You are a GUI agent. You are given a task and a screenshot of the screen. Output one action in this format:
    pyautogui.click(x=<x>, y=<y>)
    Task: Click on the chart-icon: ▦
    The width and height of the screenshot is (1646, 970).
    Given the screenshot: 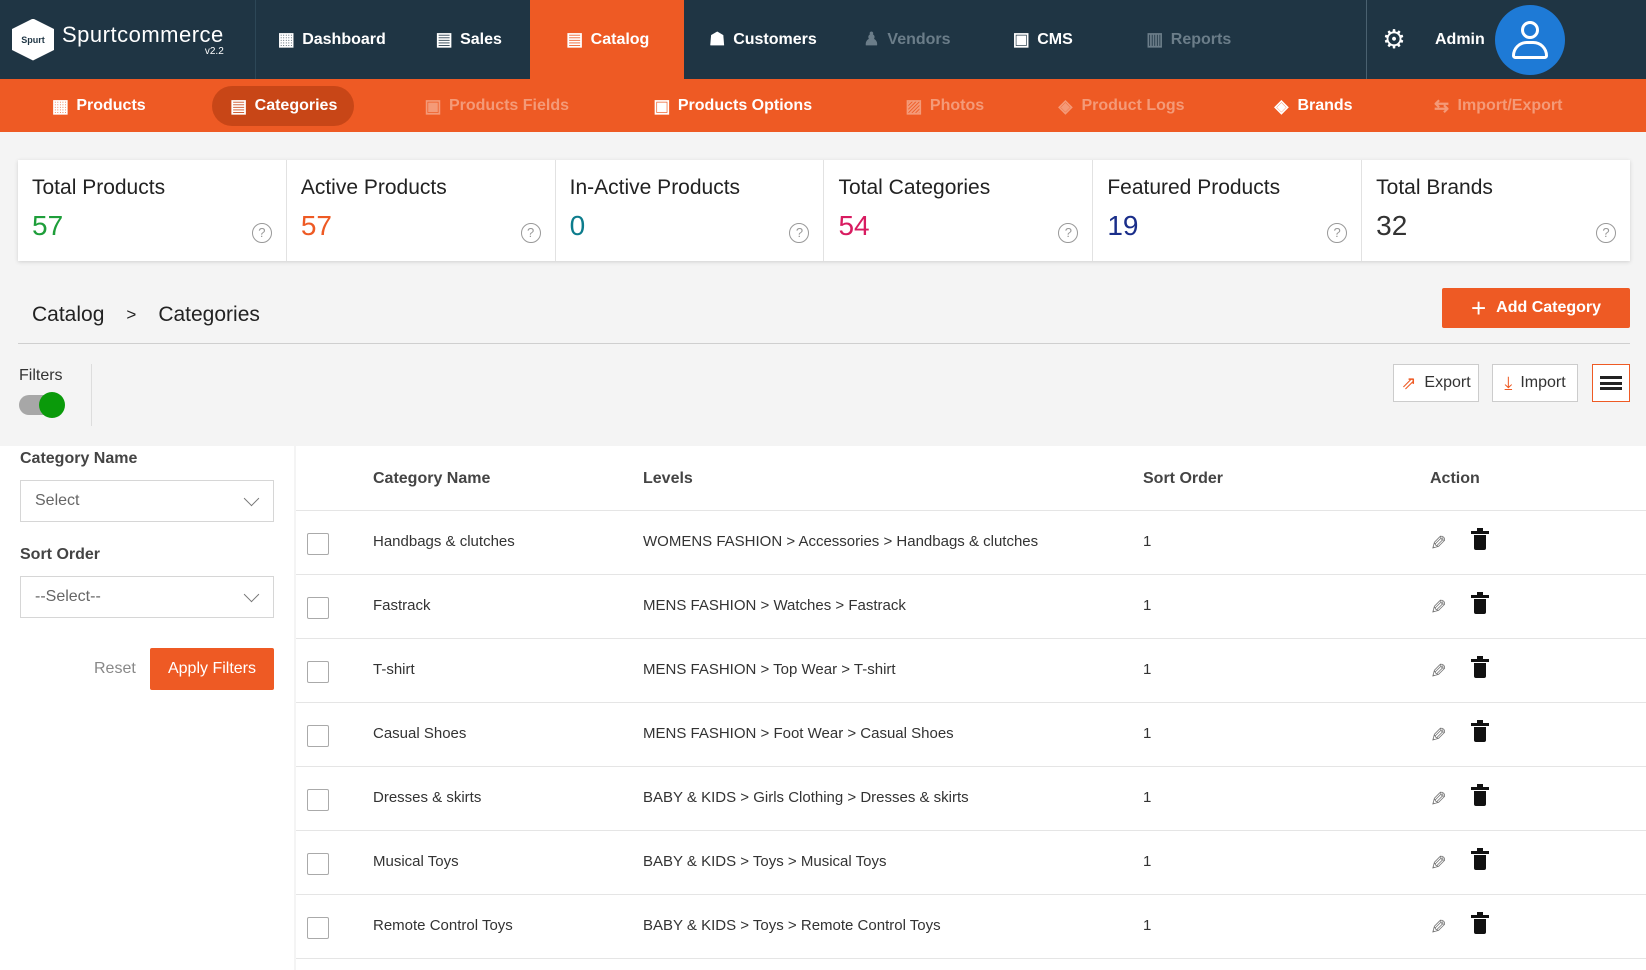 What is the action you would take?
    pyautogui.click(x=286, y=39)
    